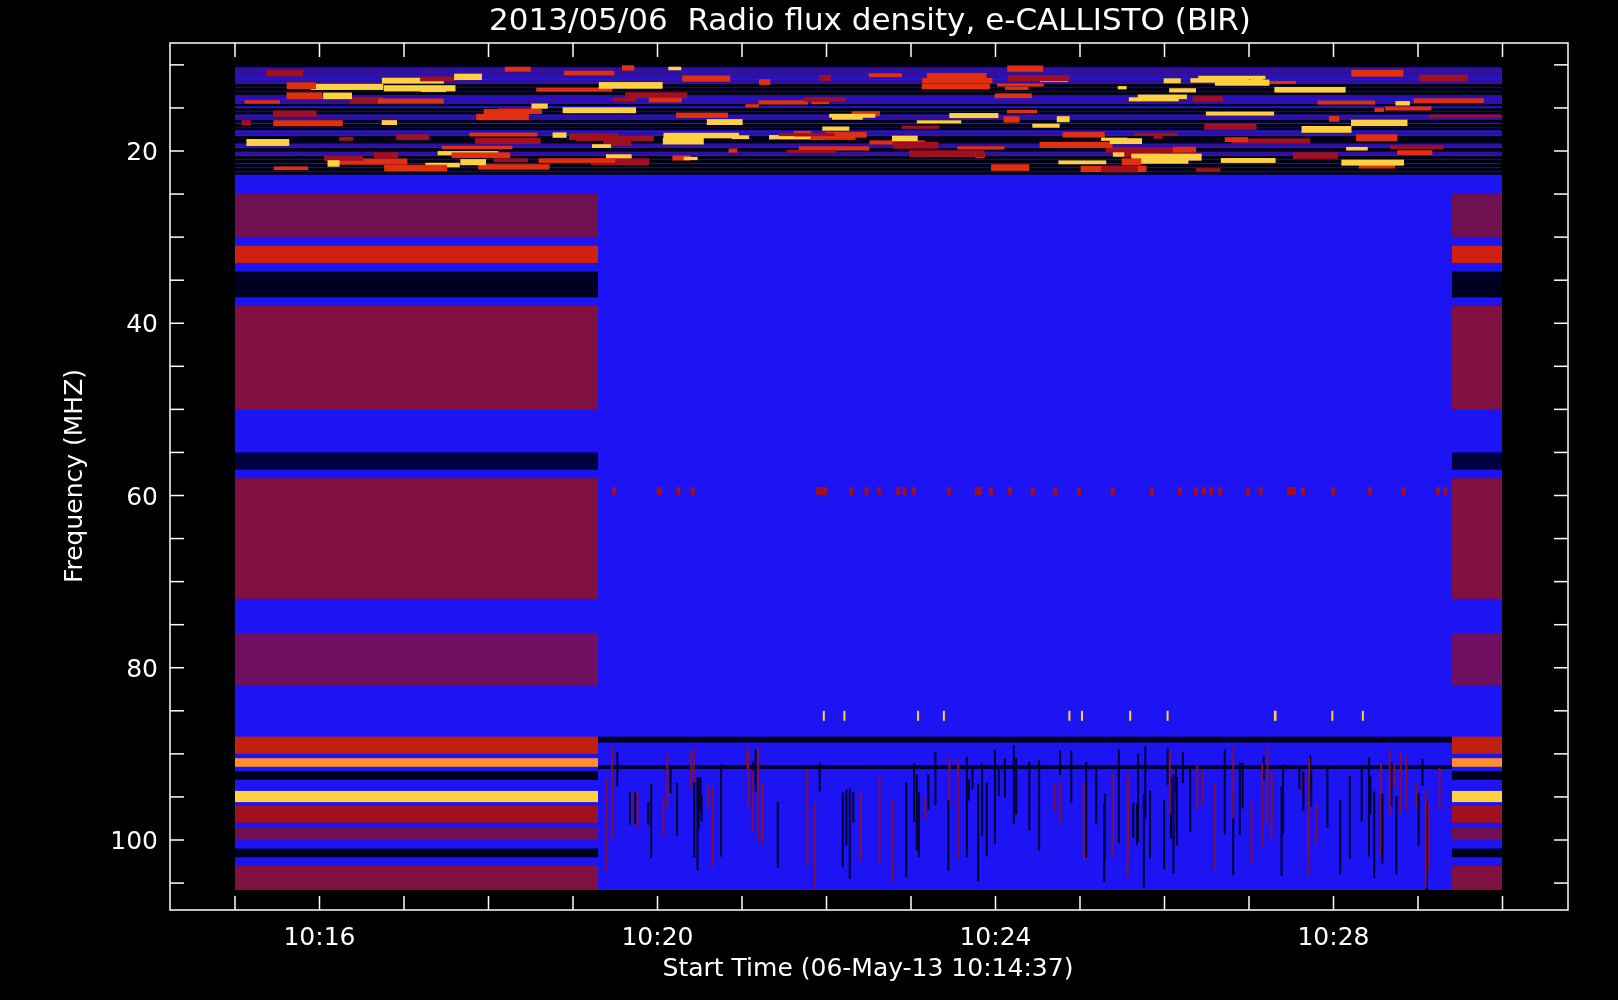 The image size is (1618, 1000). Describe the element at coordinates (142, 151) in the screenshot. I see `y-tick-label: 20` at that location.